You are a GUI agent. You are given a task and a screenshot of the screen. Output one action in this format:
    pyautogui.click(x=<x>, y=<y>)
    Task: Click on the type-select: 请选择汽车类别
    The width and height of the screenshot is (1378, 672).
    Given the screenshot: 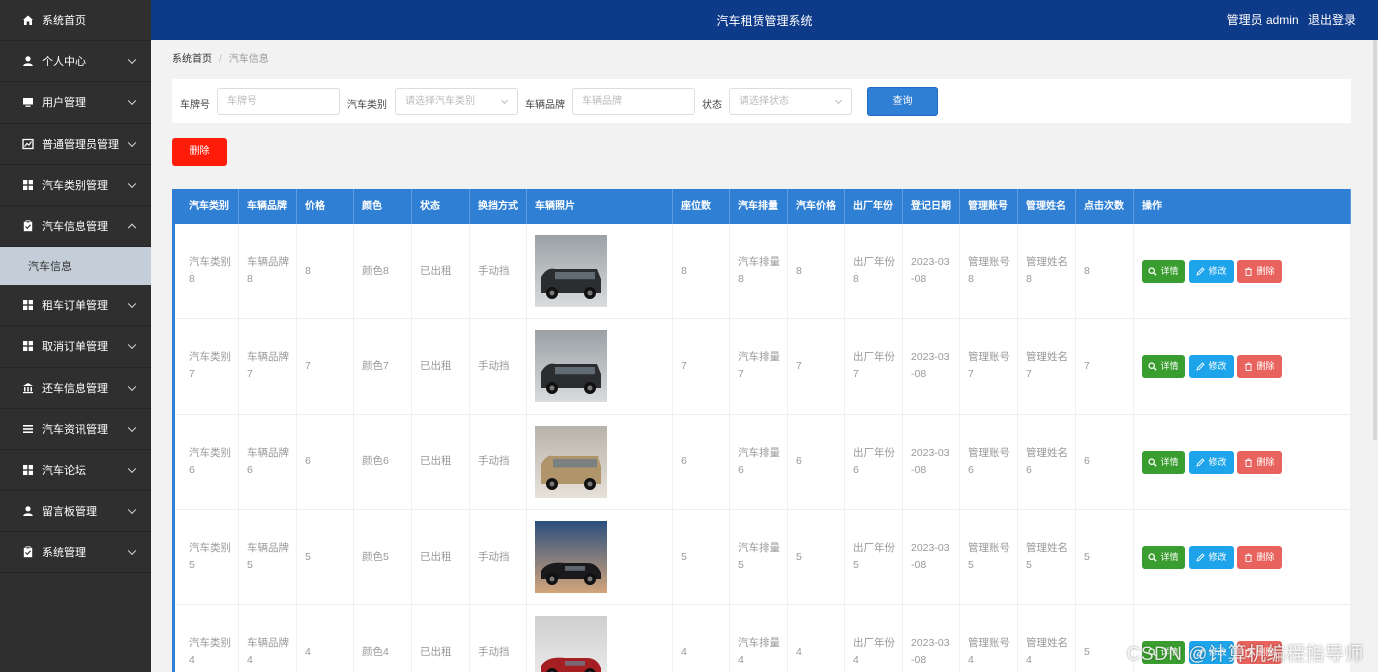 What is the action you would take?
    pyautogui.click(x=456, y=101)
    